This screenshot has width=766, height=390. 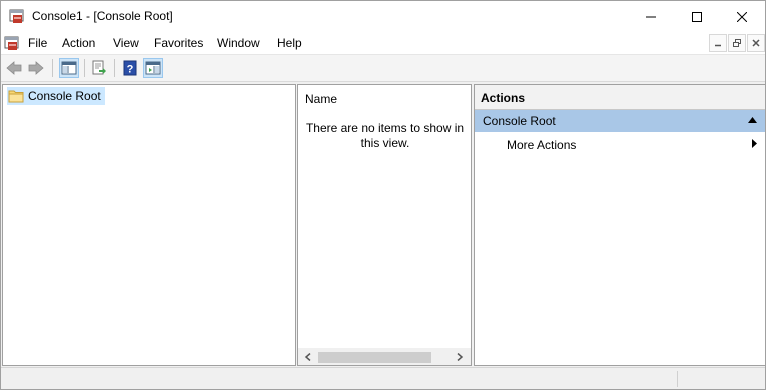 I want to click on menu-file: File, so click(x=37, y=43).